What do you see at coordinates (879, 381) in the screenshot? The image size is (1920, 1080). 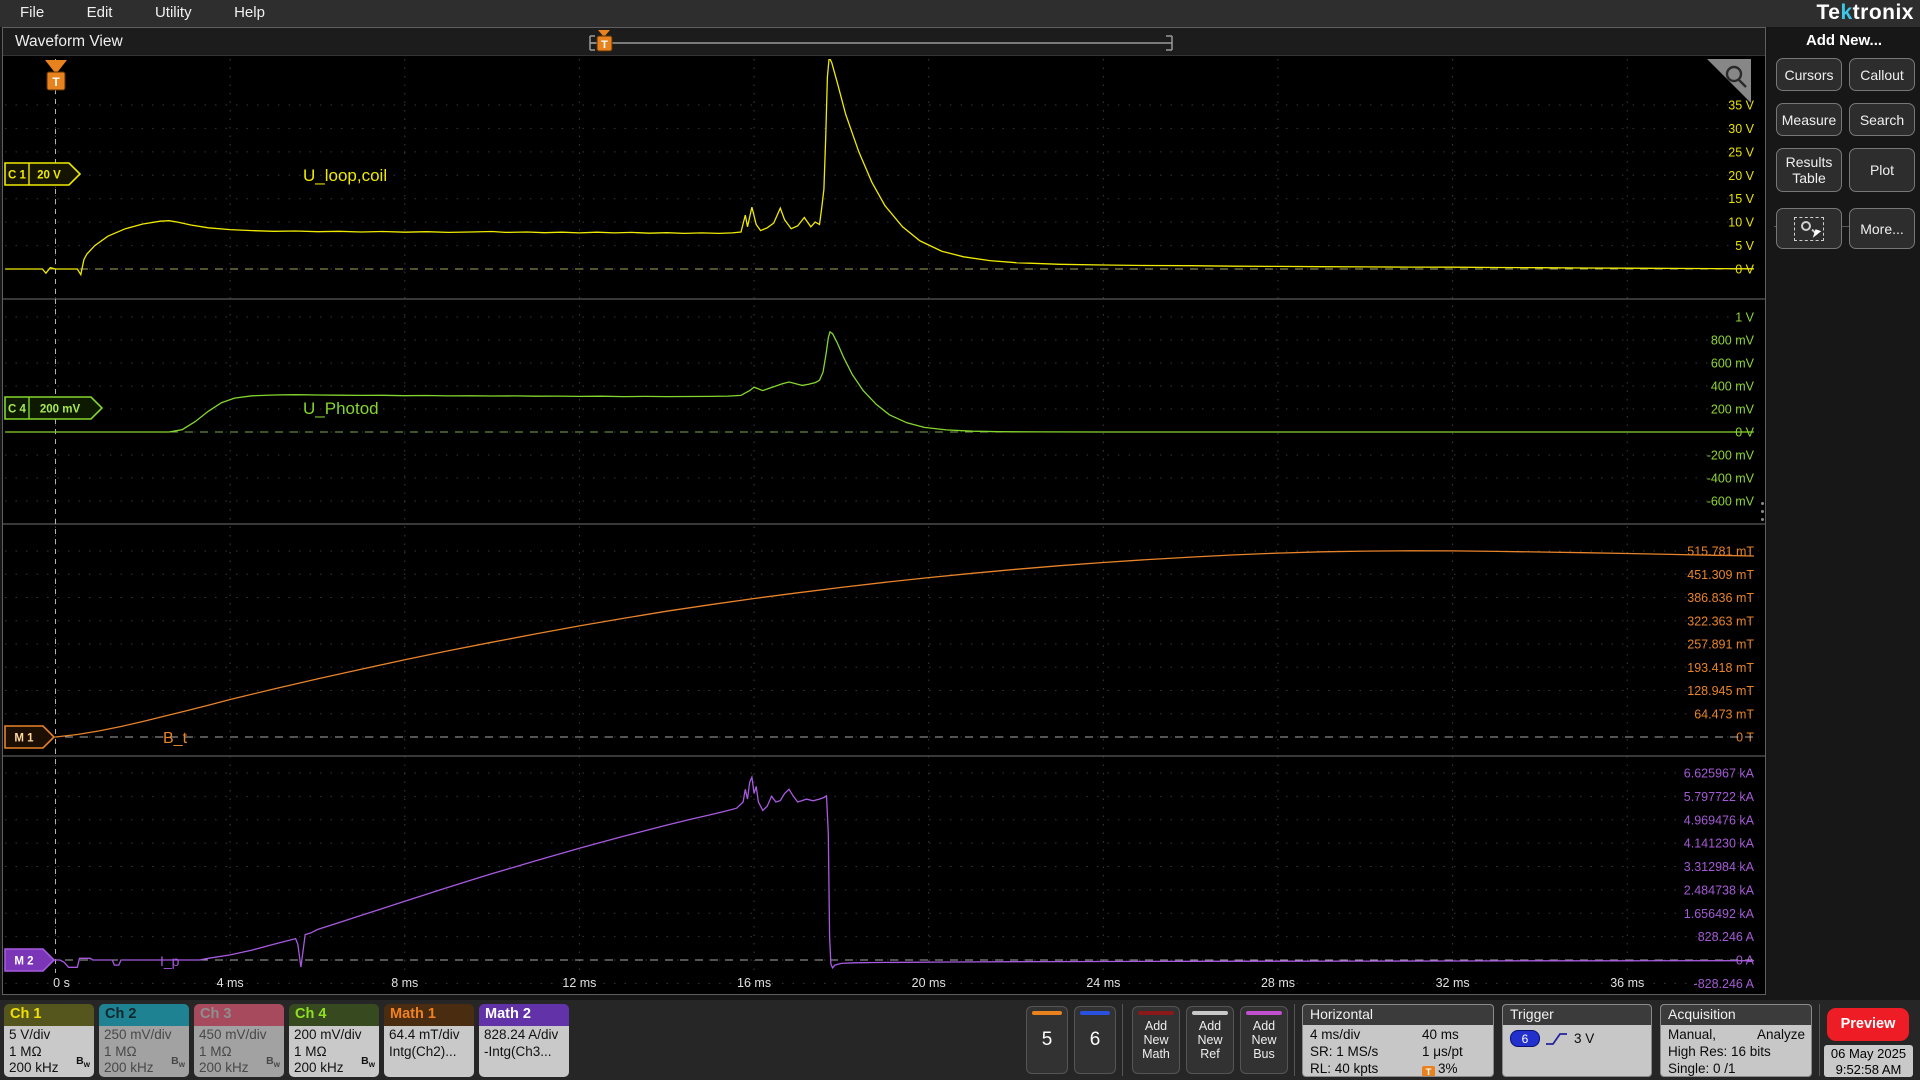 I see `trace-c4` at bounding box center [879, 381].